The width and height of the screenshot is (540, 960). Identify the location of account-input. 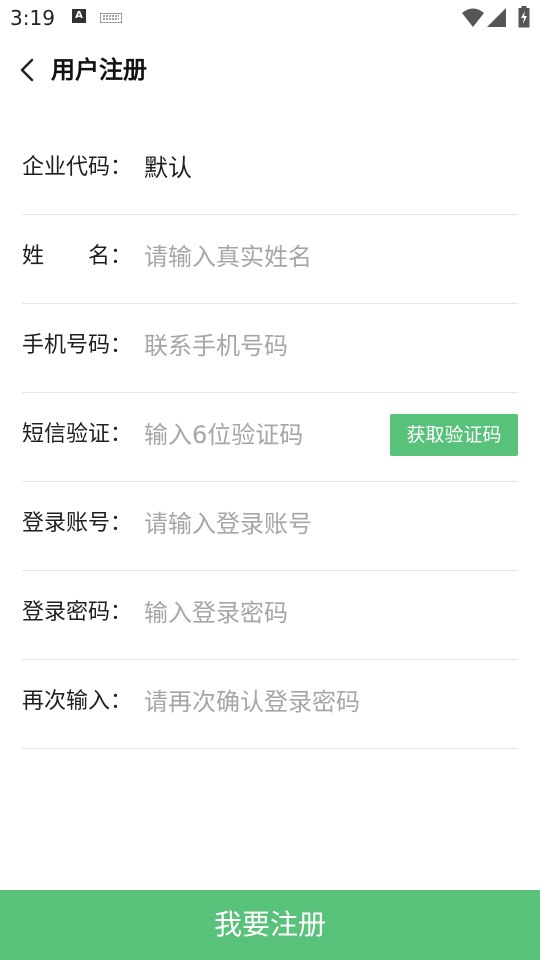
(259, 524).